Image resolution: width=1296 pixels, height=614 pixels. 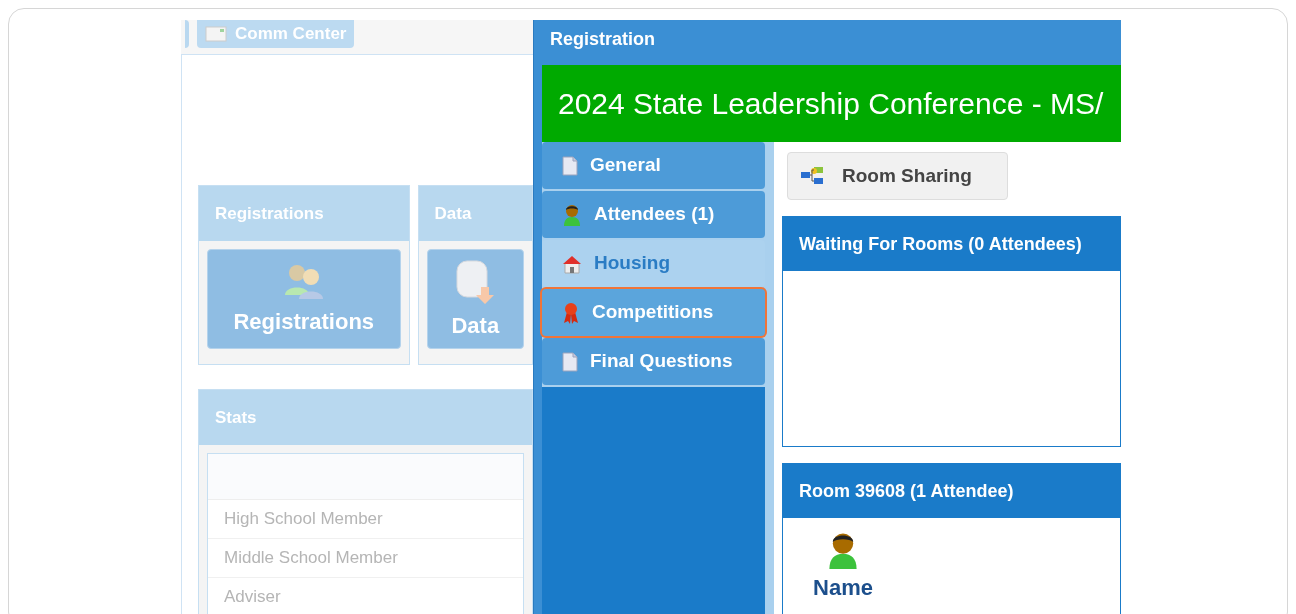 I want to click on ribbon-icon, so click(x=571, y=312).